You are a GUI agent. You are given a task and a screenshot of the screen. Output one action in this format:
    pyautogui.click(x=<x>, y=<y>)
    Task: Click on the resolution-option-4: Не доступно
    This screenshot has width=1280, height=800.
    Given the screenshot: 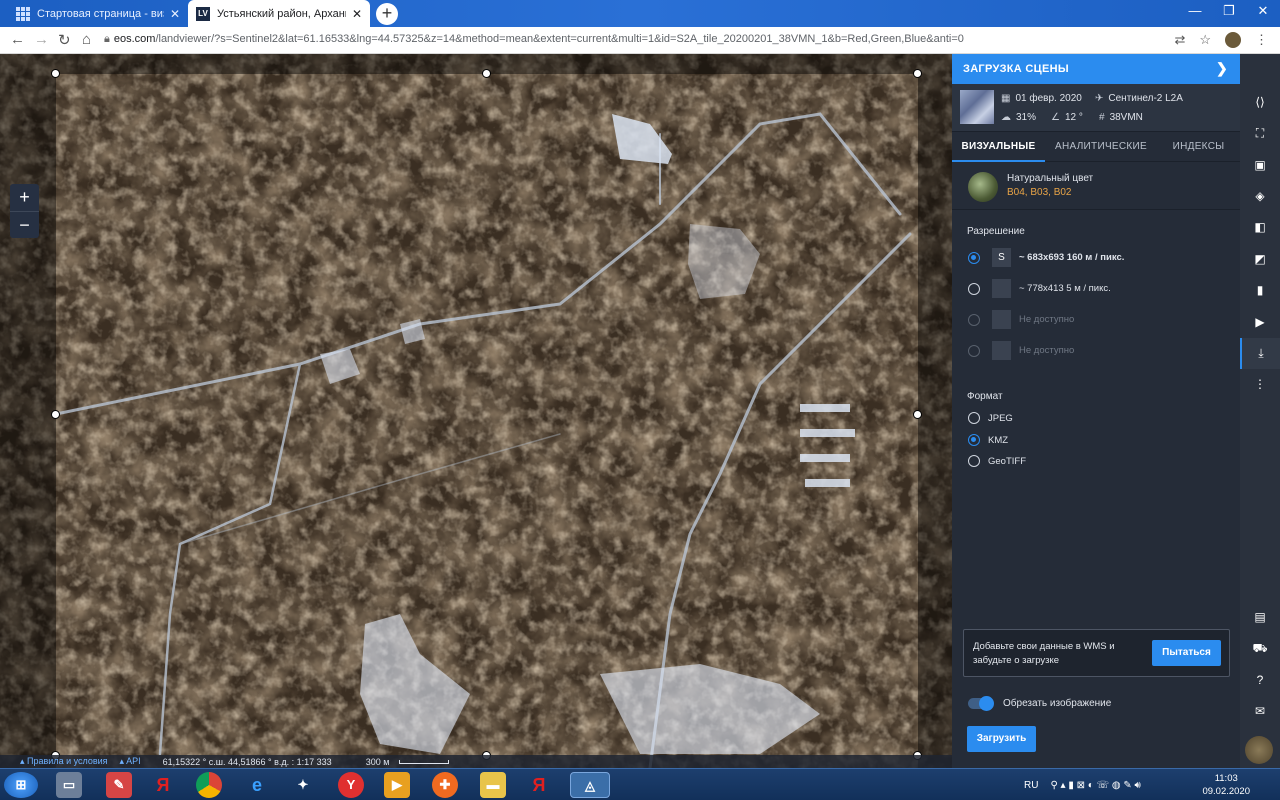 What is the action you would take?
    pyautogui.click(x=1021, y=350)
    